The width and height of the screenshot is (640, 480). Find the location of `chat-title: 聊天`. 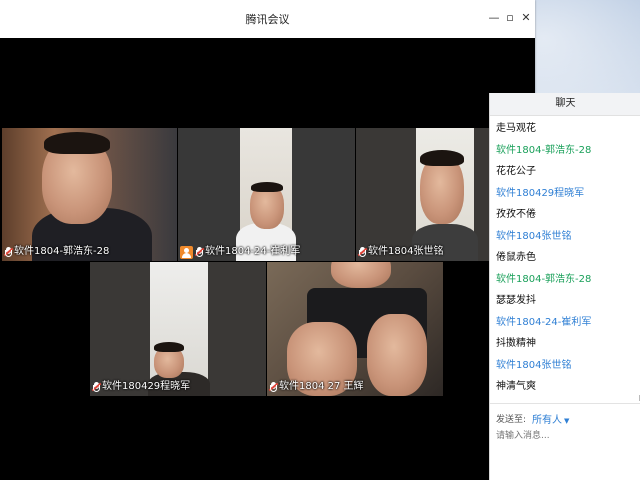

chat-title: 聊天 is located at coordinates (565, 104).